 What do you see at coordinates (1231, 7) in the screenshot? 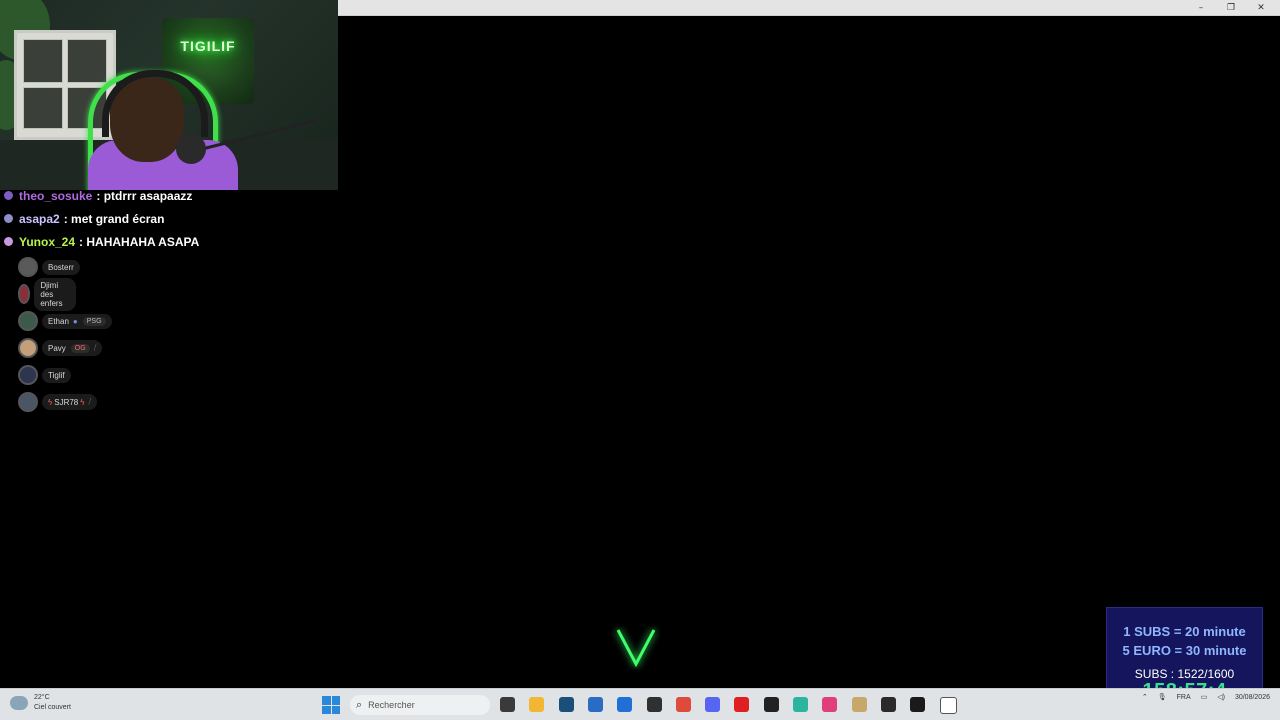
I see `restore-icon: ❐` at bounding box center [1231, 7].